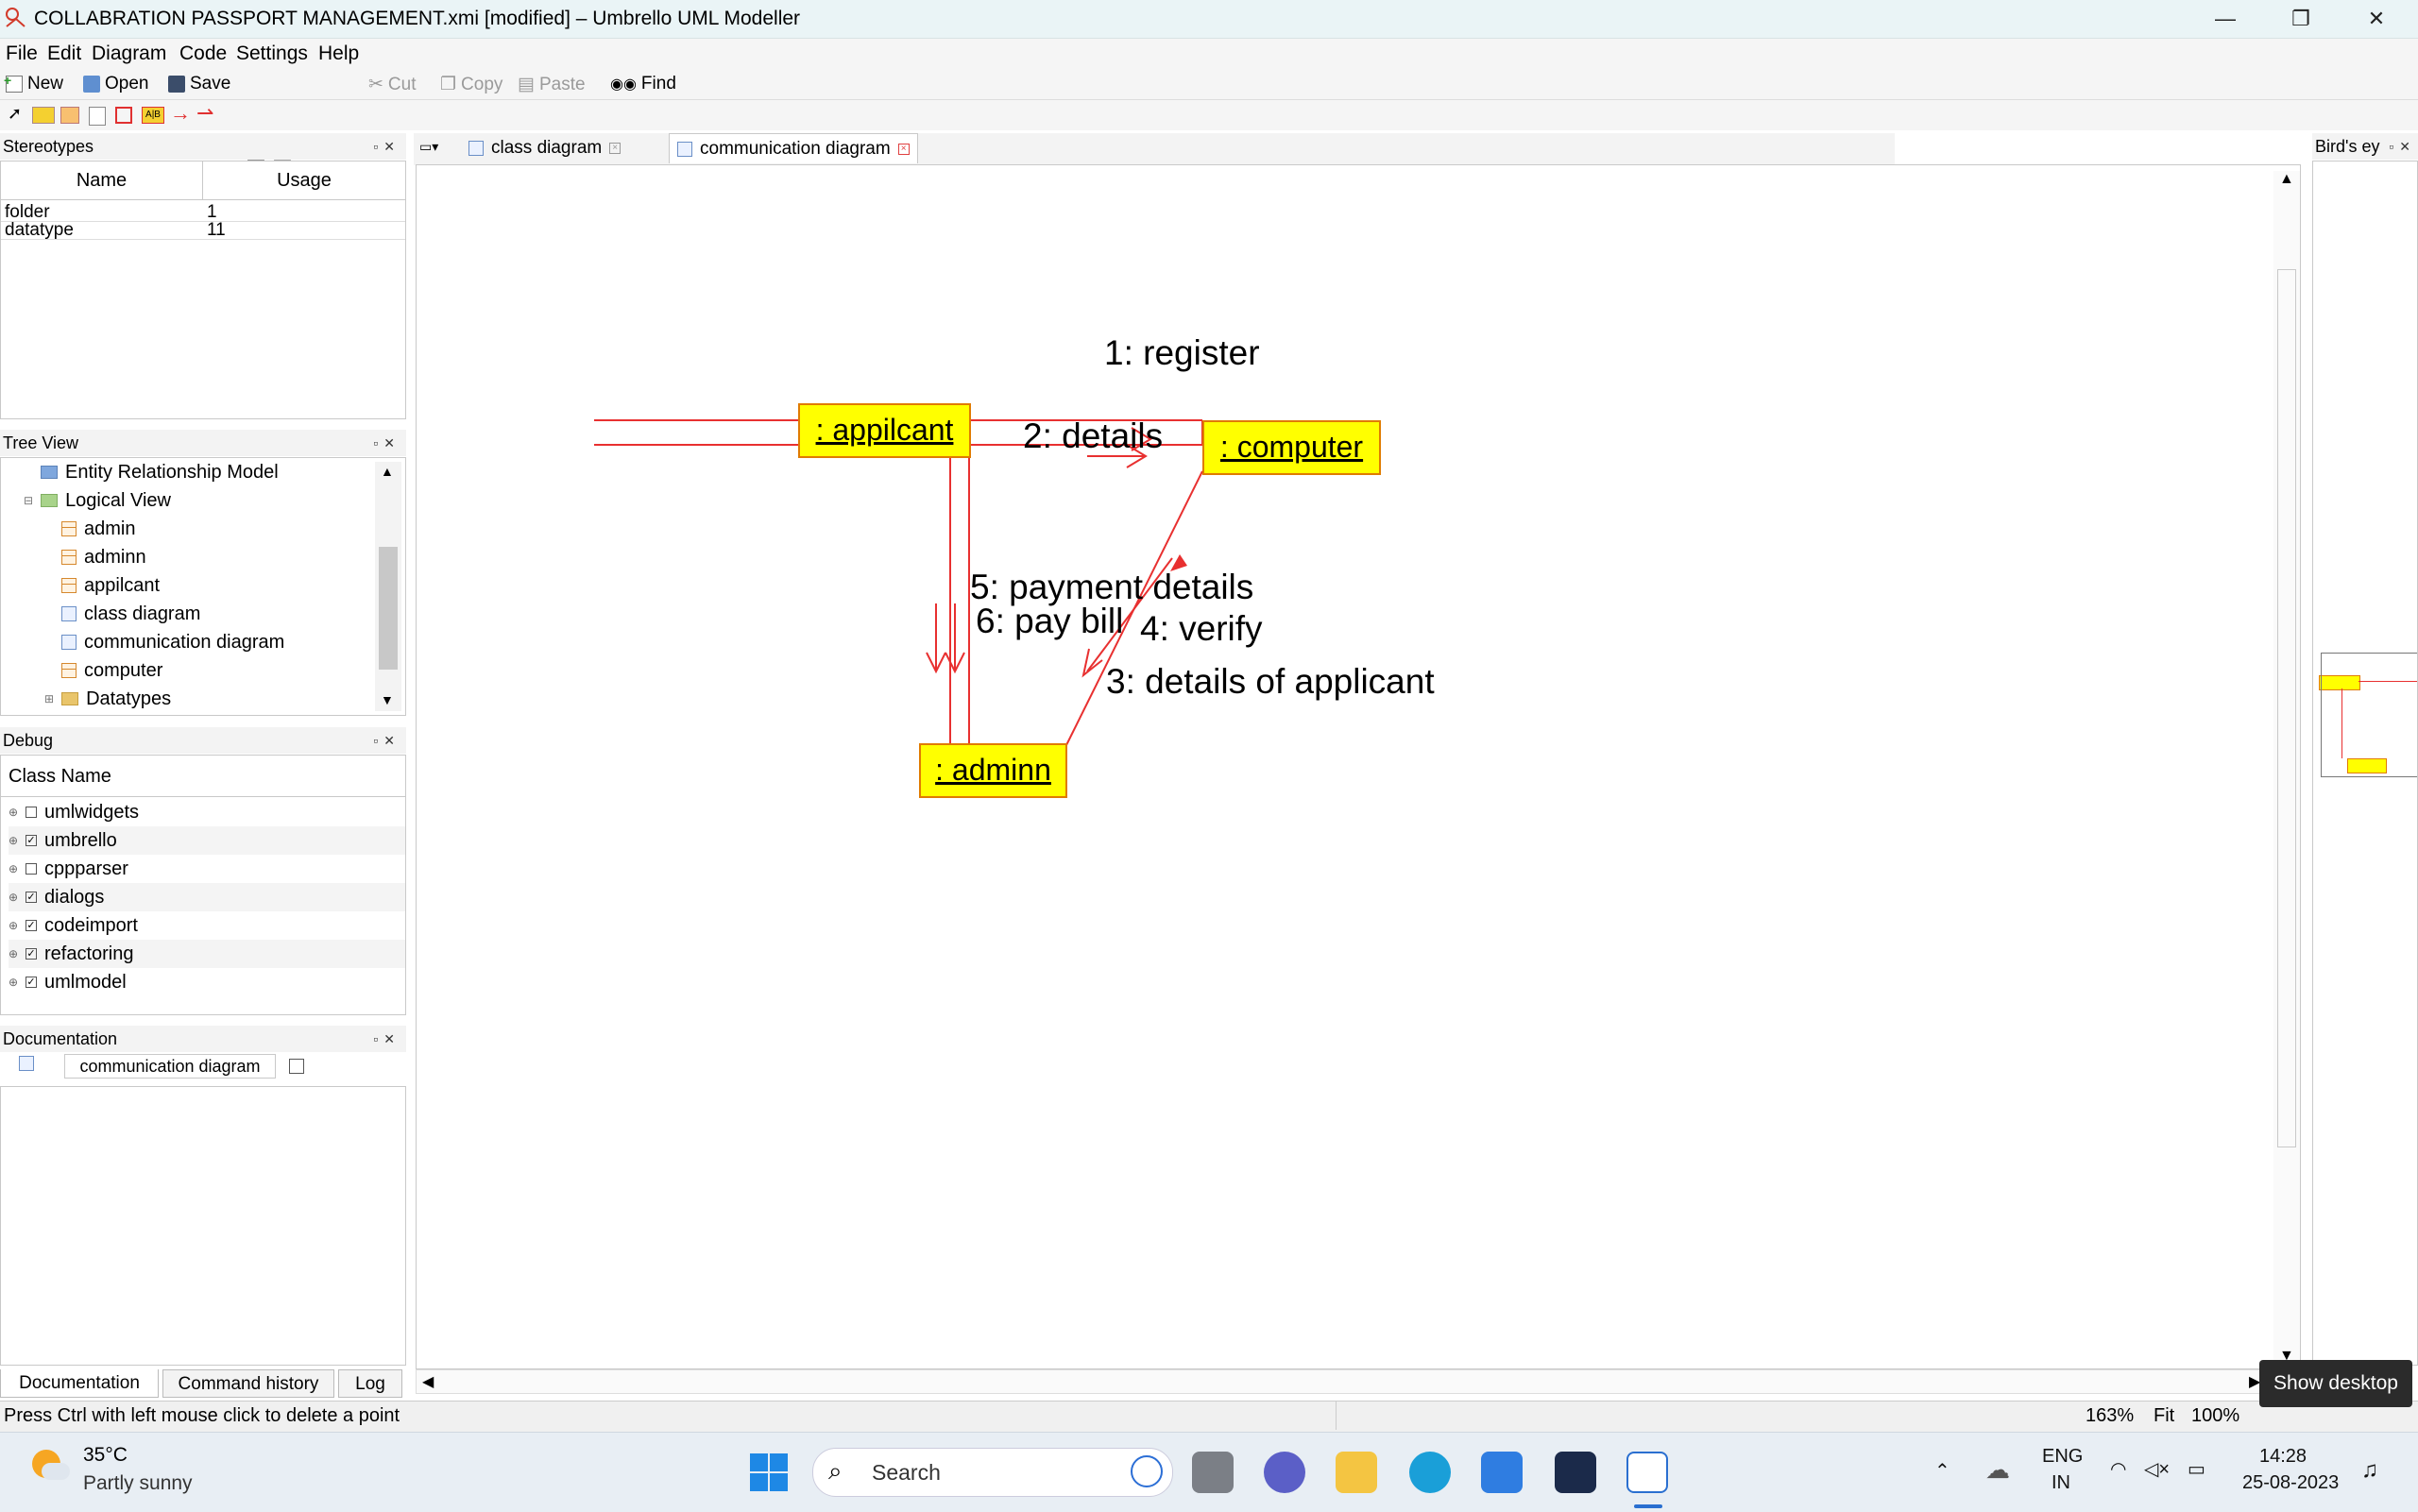  What do you see at coordinates (339, 53) in the screenshot?
I see `menu-help: Help` at bounding box center [339, 53].